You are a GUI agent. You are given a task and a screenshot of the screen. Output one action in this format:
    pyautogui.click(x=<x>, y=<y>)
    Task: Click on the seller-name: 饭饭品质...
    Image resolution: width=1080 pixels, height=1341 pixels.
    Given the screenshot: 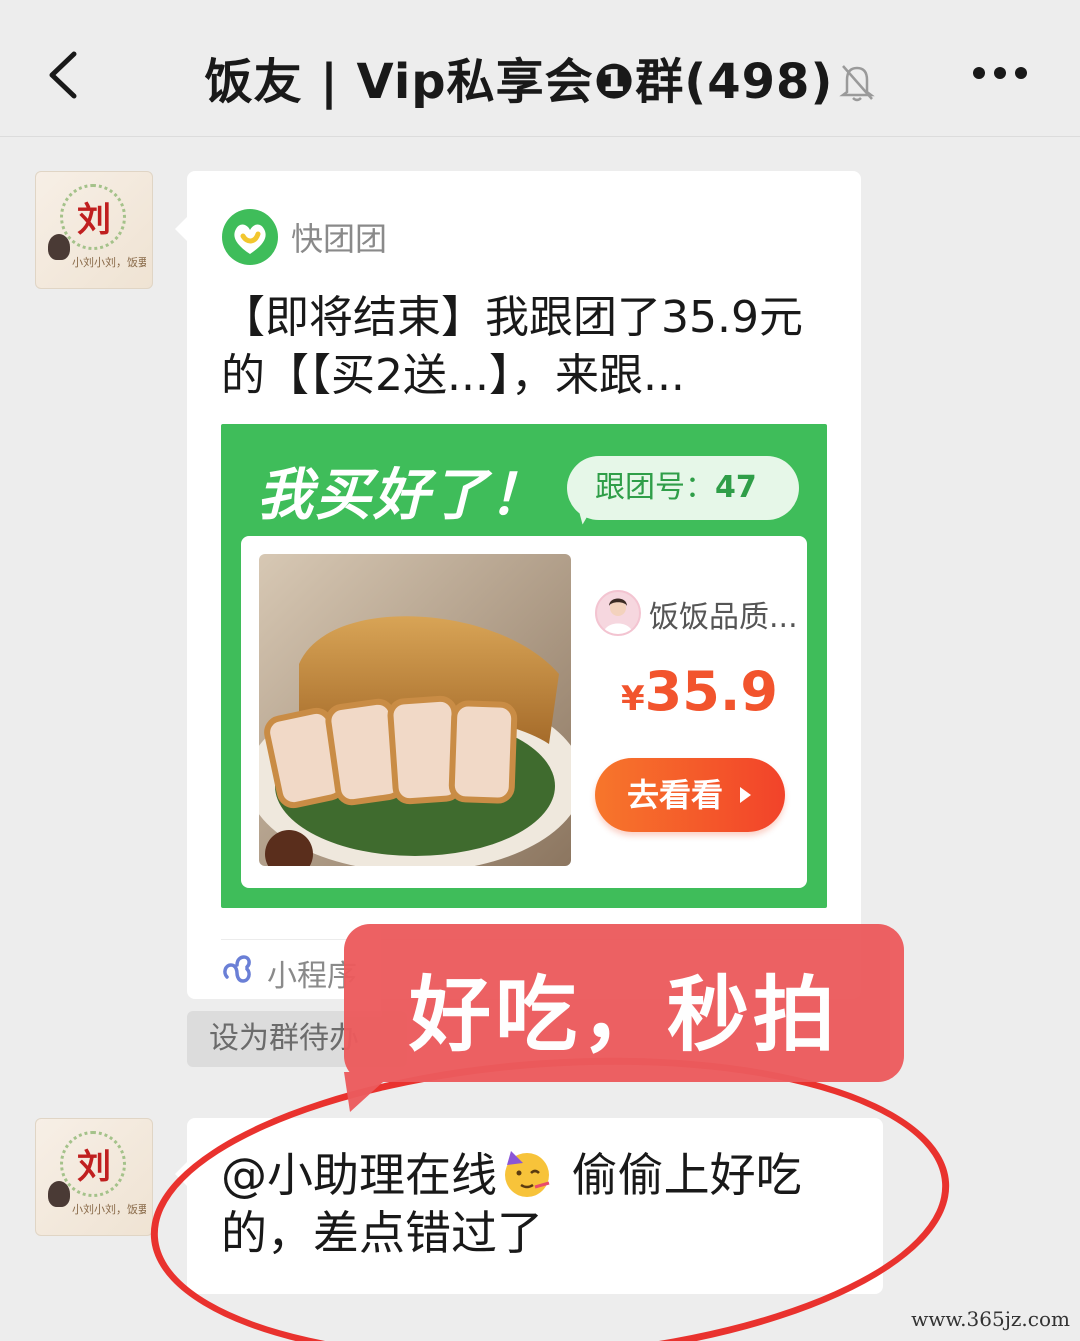 What is the action you would take?
    pyautogui.click(x=723, y=617)
    